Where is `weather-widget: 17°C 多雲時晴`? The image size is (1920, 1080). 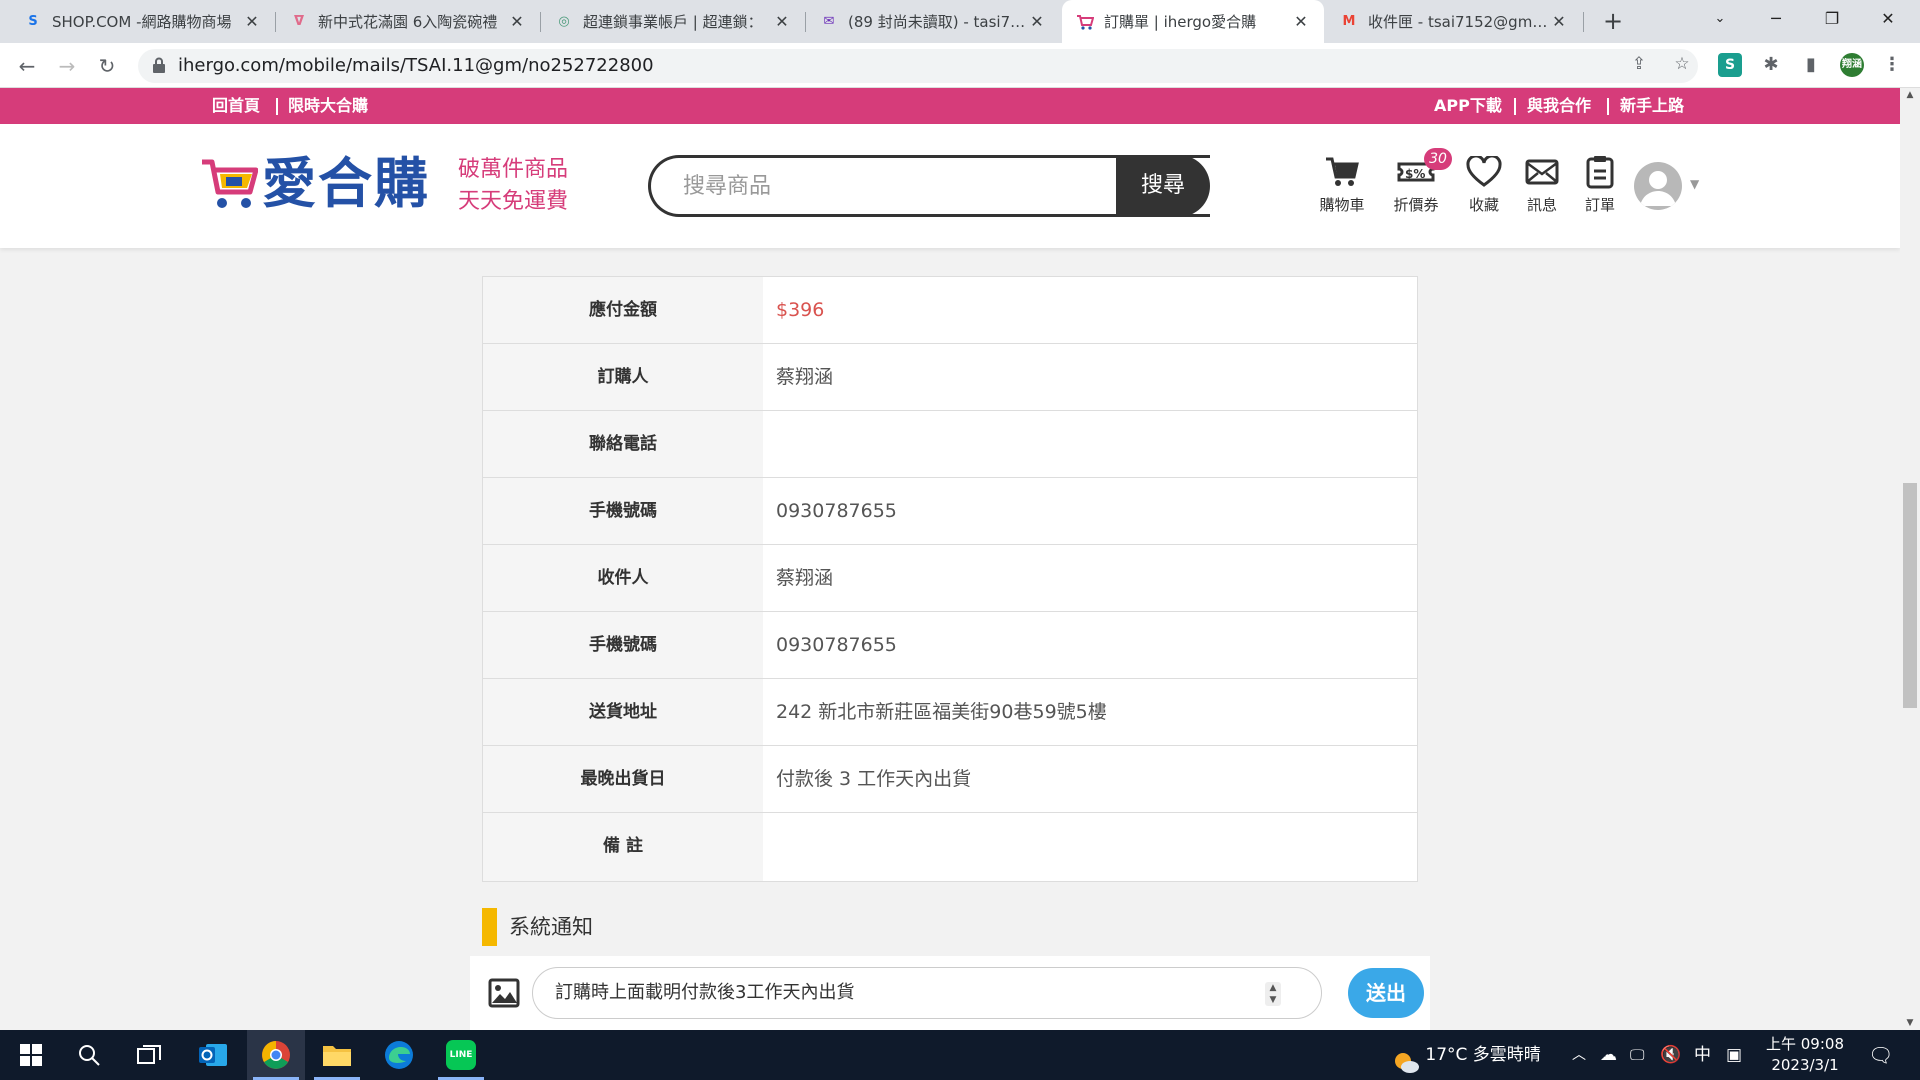
weather-widget: 17°C 多雲時晴 is located at coordinates (1466, 1055).